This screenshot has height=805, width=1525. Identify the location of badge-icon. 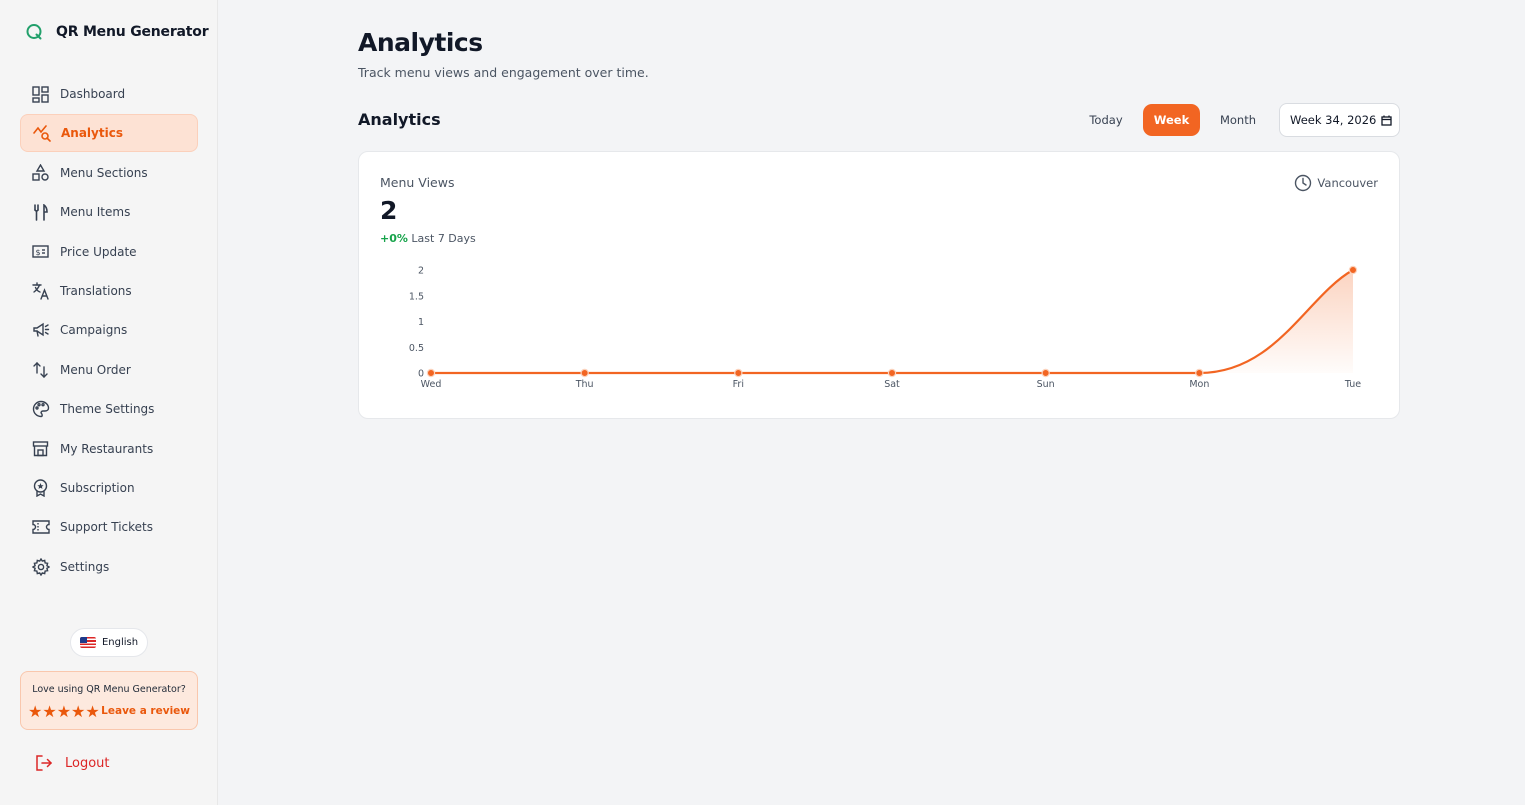
(40, 487).